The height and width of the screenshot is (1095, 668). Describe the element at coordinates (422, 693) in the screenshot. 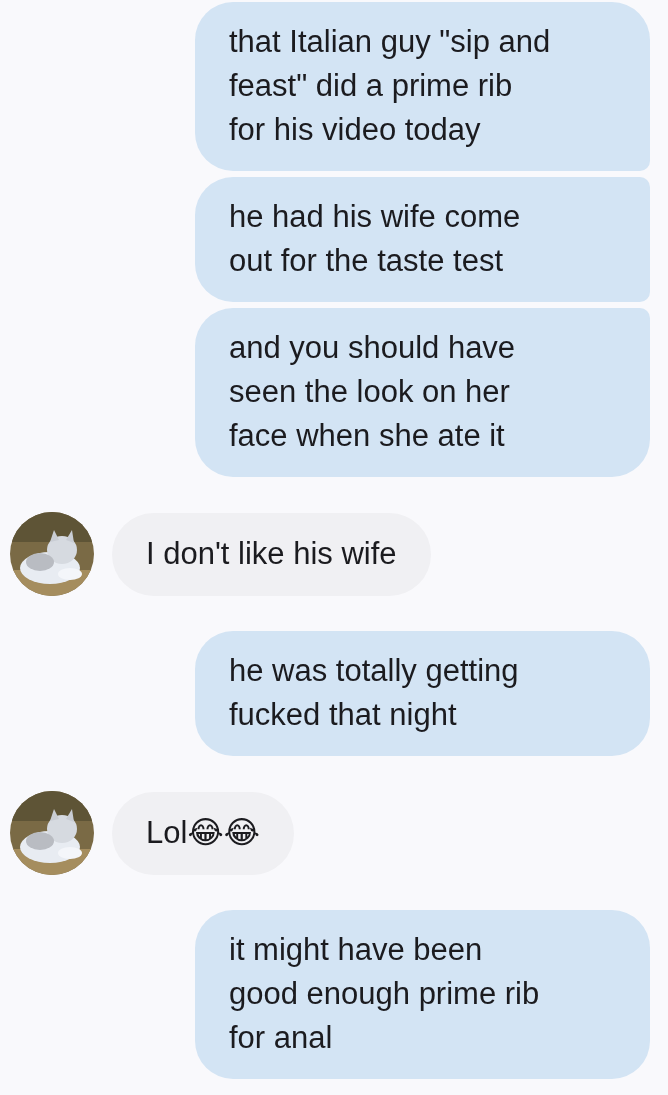

I see `sent-message: he was totally getting fucked that night` at that location.